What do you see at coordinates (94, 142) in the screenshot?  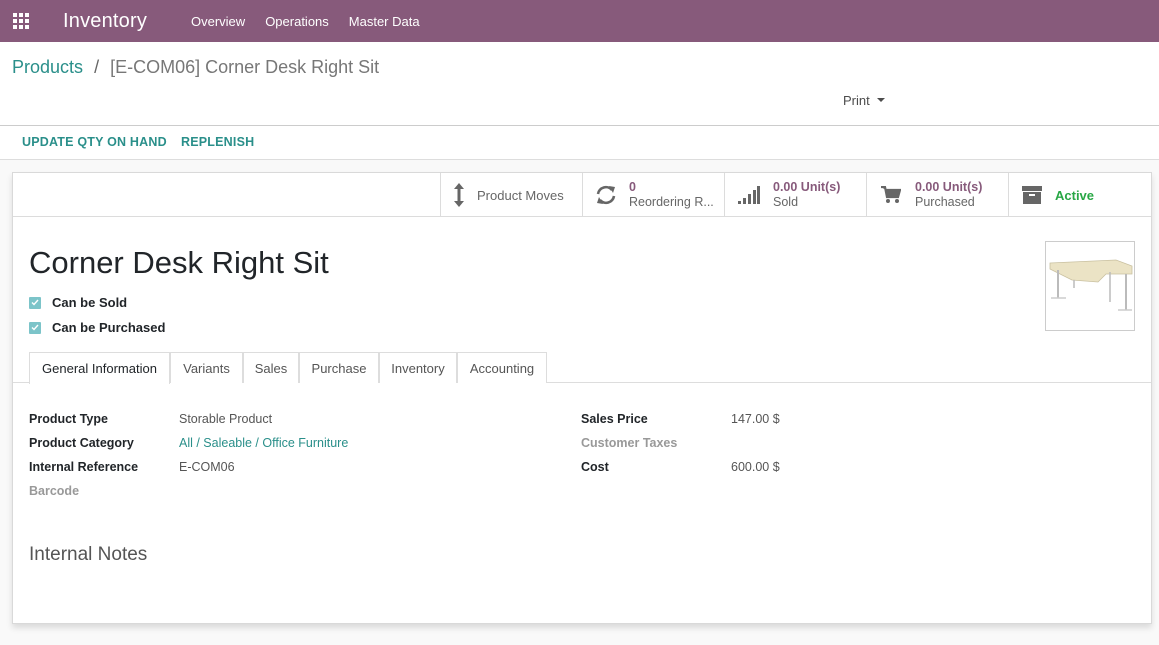 I see `update-qty-button: UPDATE QTY ON HAND` at bounding box center [94, 142].